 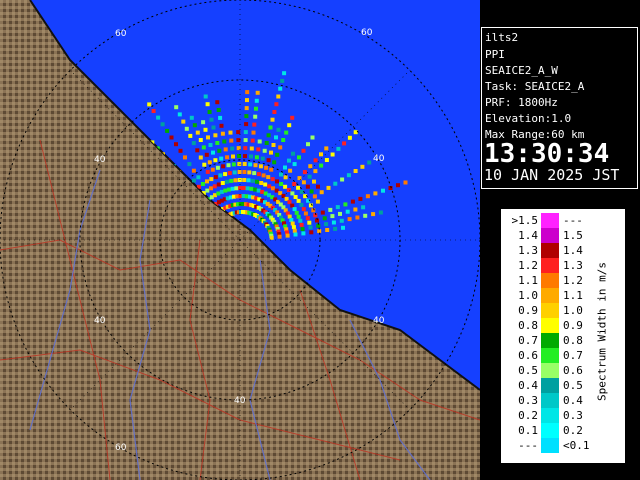 I want to click on legend-high-label: 1.4, so click(x=573, y=250).